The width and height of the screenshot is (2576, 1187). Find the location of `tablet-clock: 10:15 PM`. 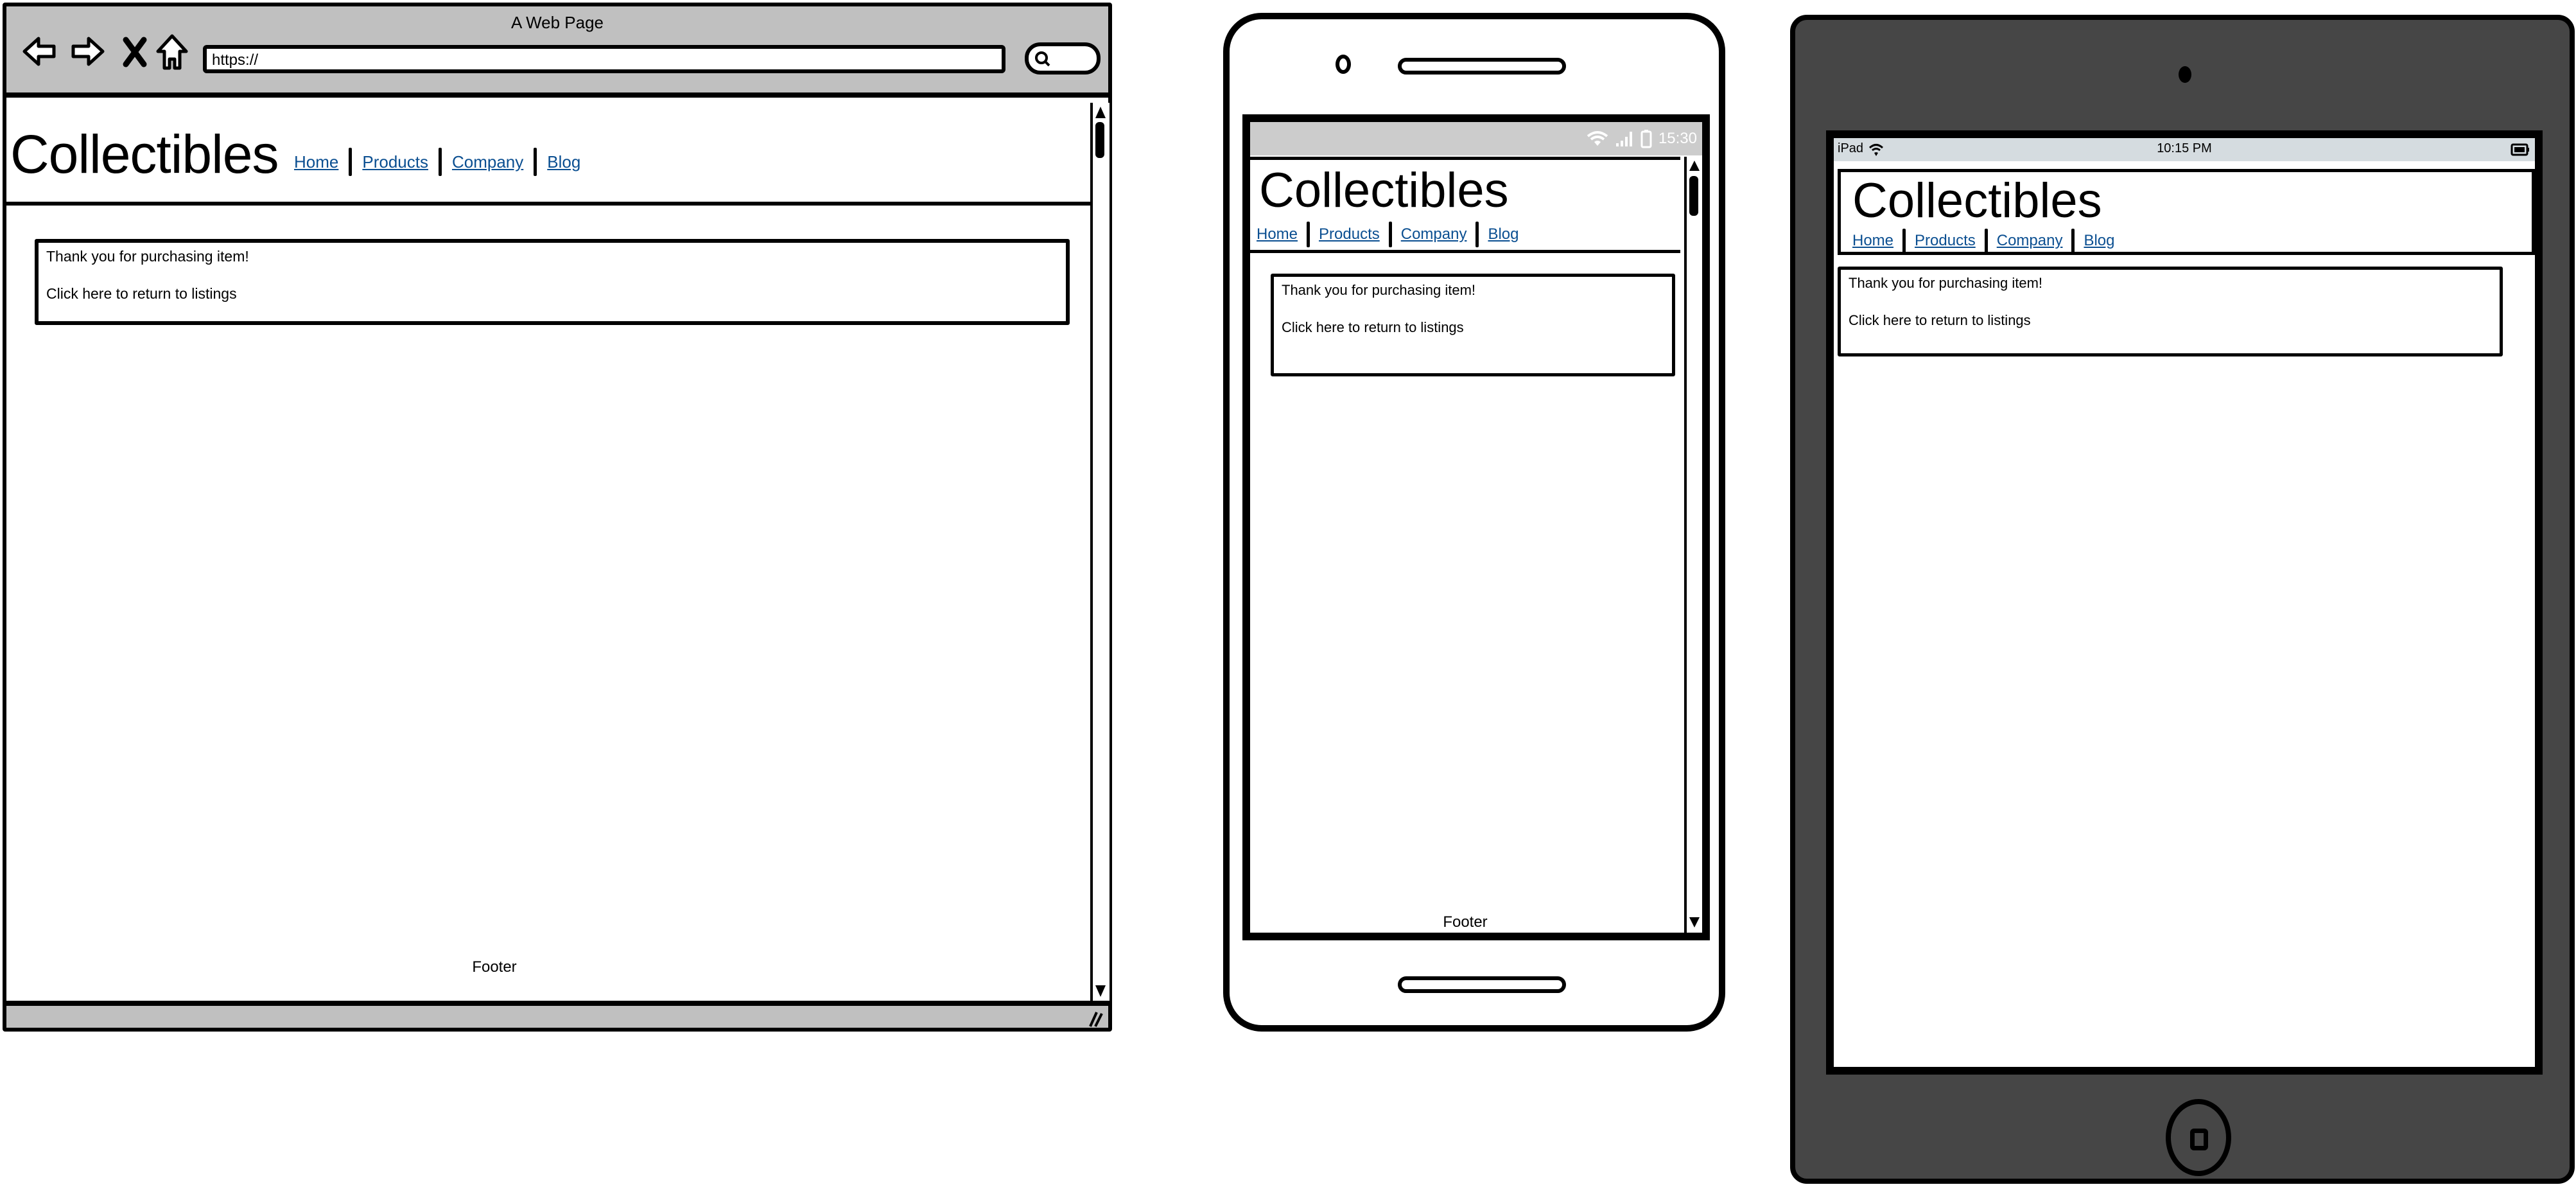

tablet-clock: 10:15 PM is located at coordinates (2184, 148).